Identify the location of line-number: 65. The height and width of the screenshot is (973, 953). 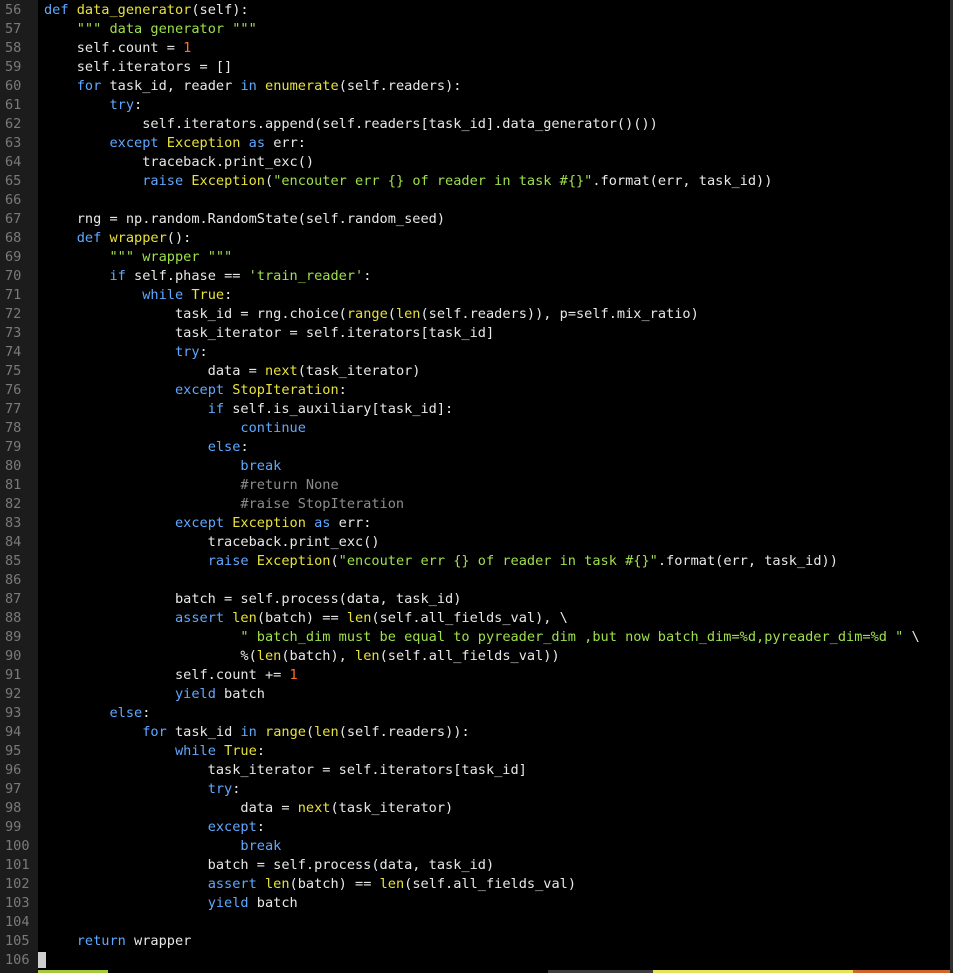
(13, 181).